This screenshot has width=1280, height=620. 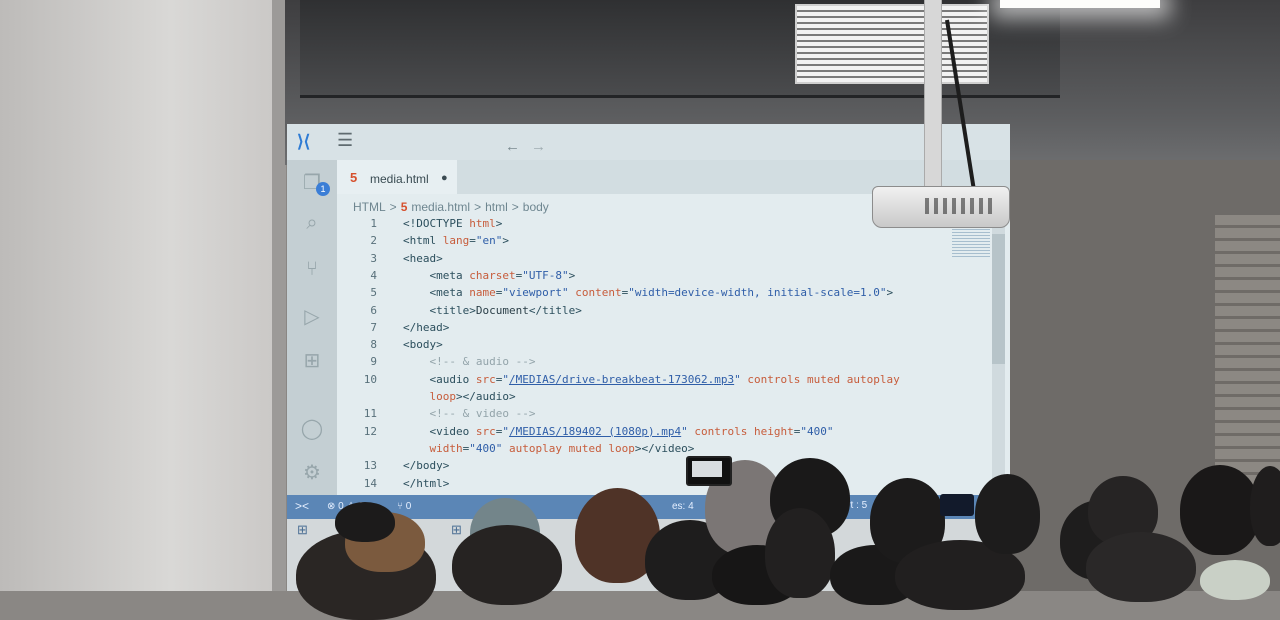 I want to click on vscode-logo-icon: ⟩⟨, so click(x=304, y=141).